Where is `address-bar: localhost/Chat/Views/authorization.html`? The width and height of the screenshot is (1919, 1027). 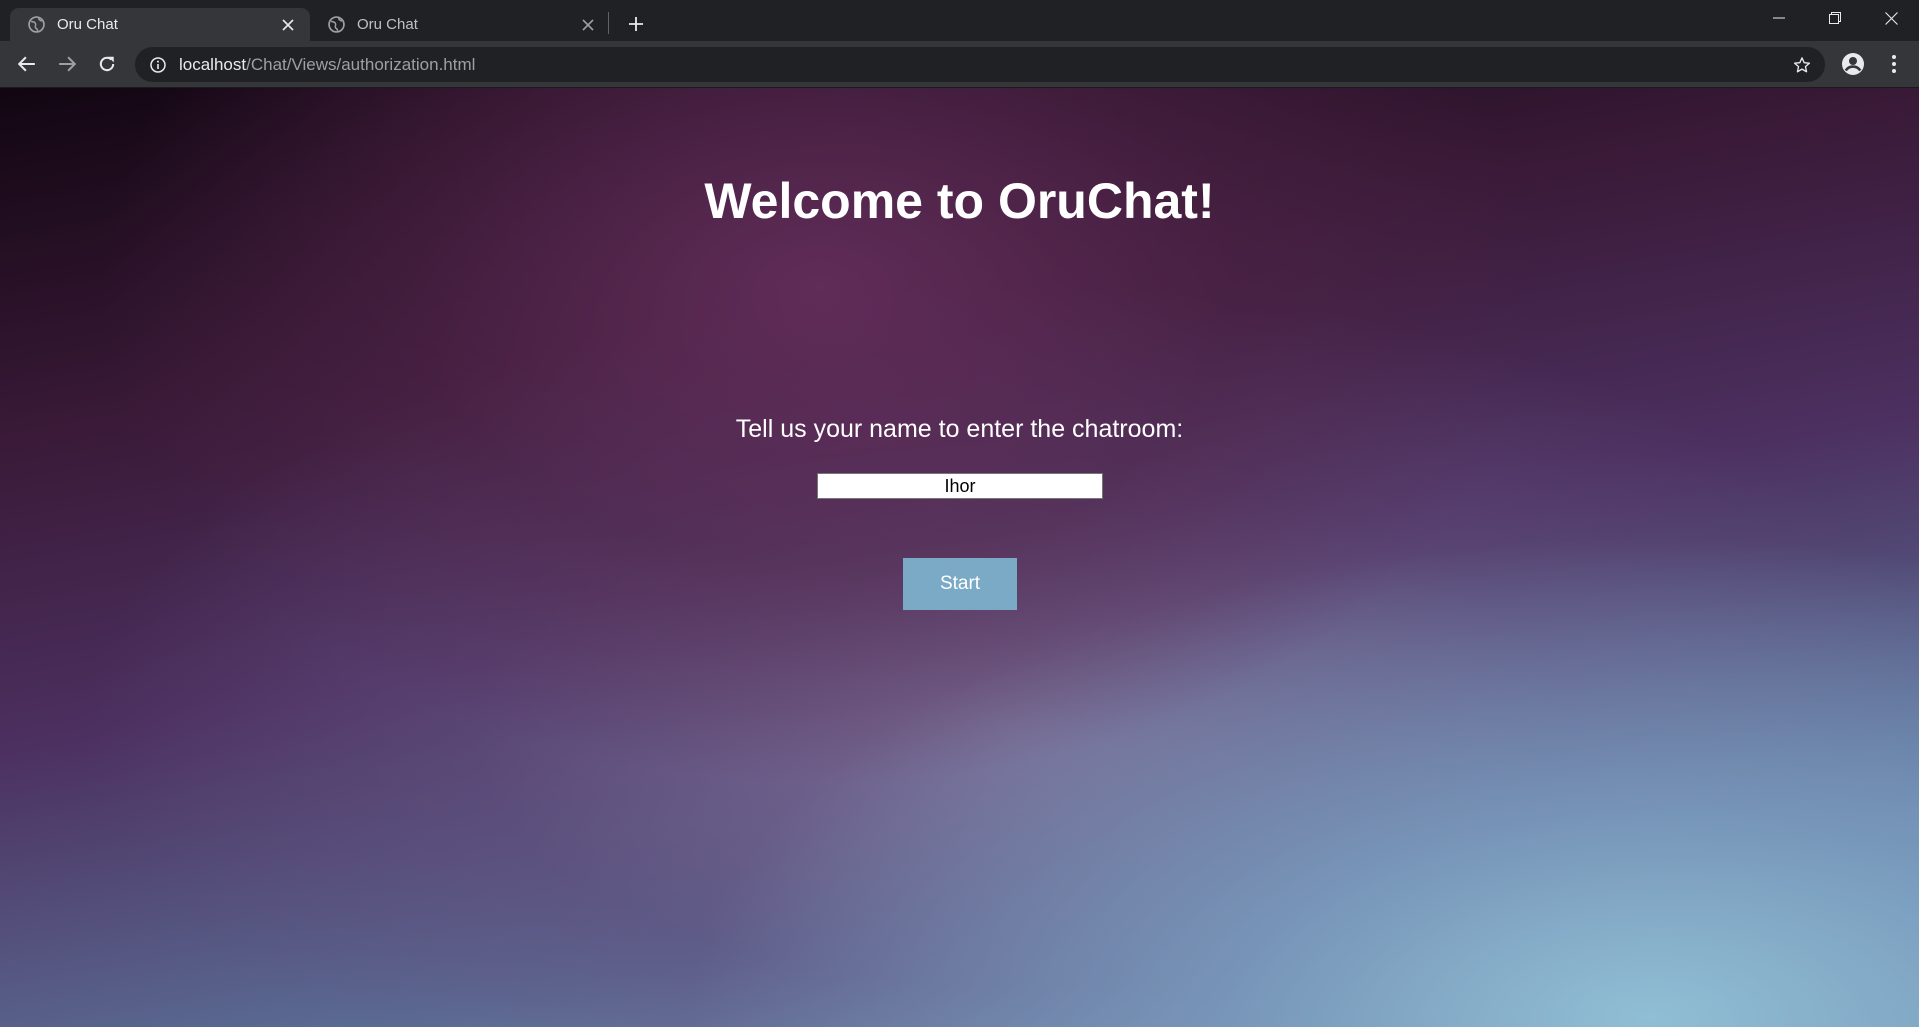 address-bar: localhost/Chat/Views/authorization.html is located at coordinates (980, 64).